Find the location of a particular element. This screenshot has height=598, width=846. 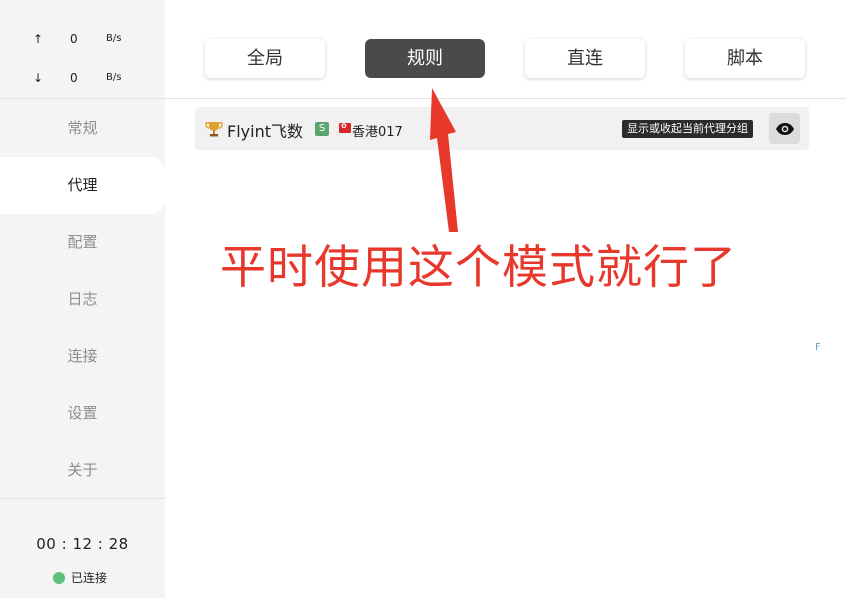

annotation-text: 平时使用这个模式就行了 is located at coordinates (478, 267).